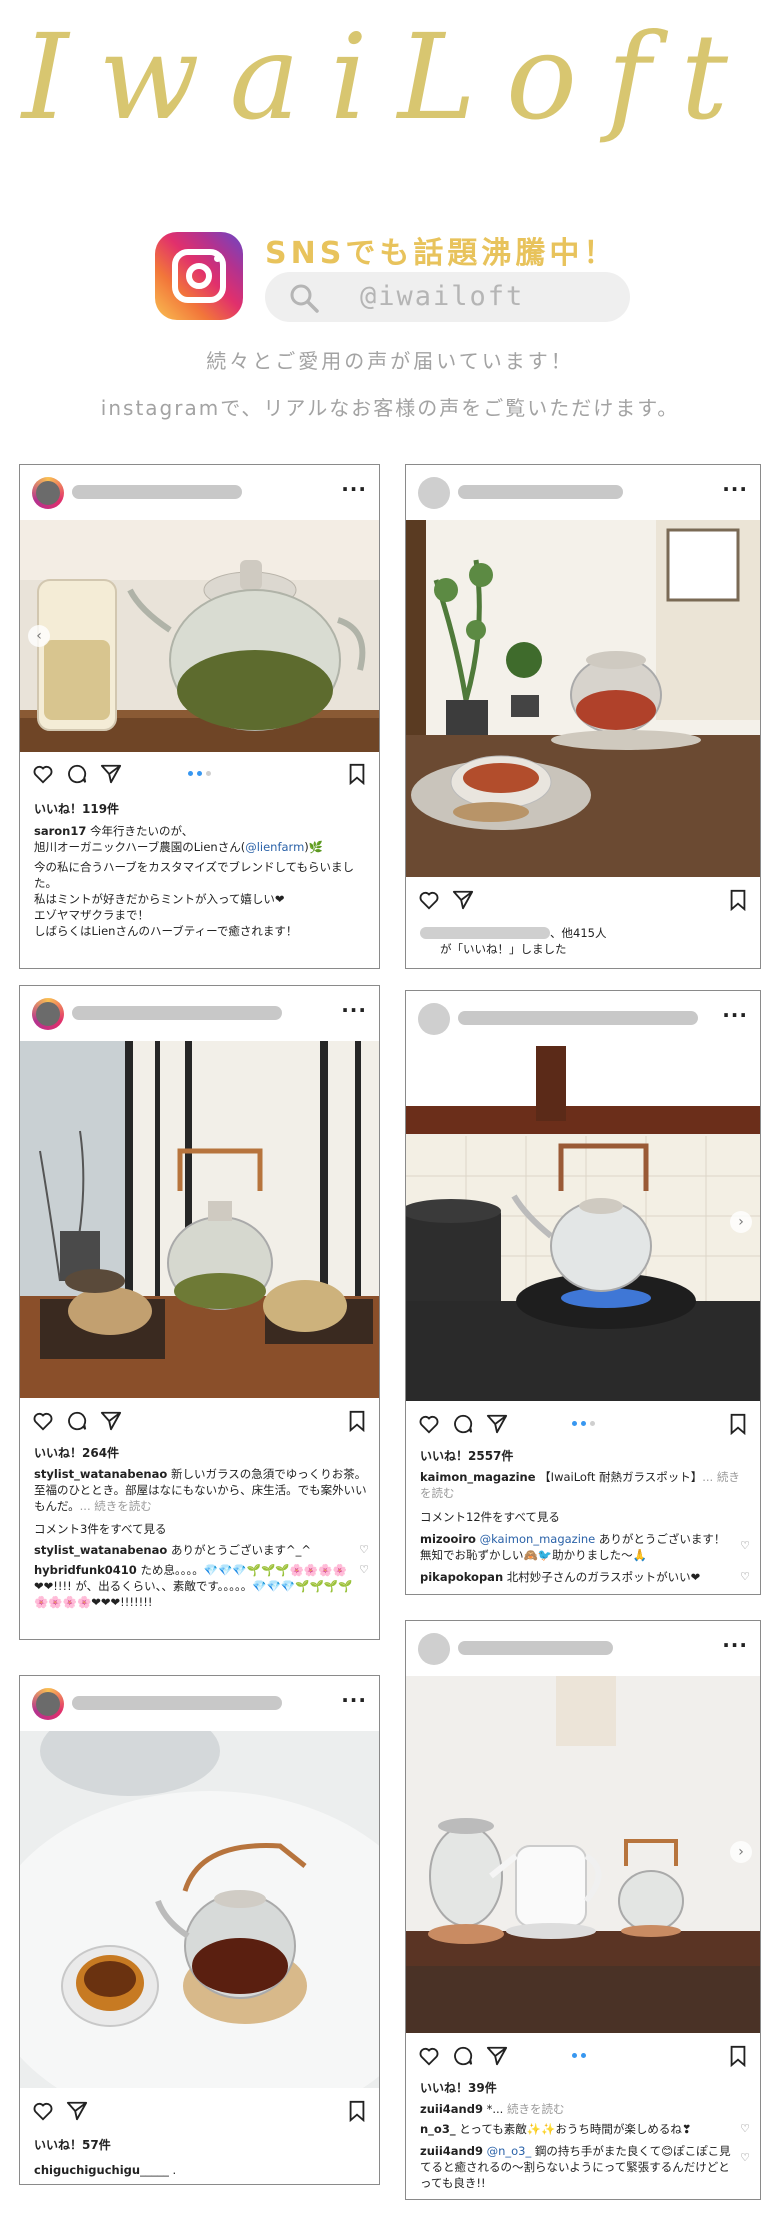 This screenshot has width=780, height=2224. I want to click on instagram-logo-icon, so click(199, 276).